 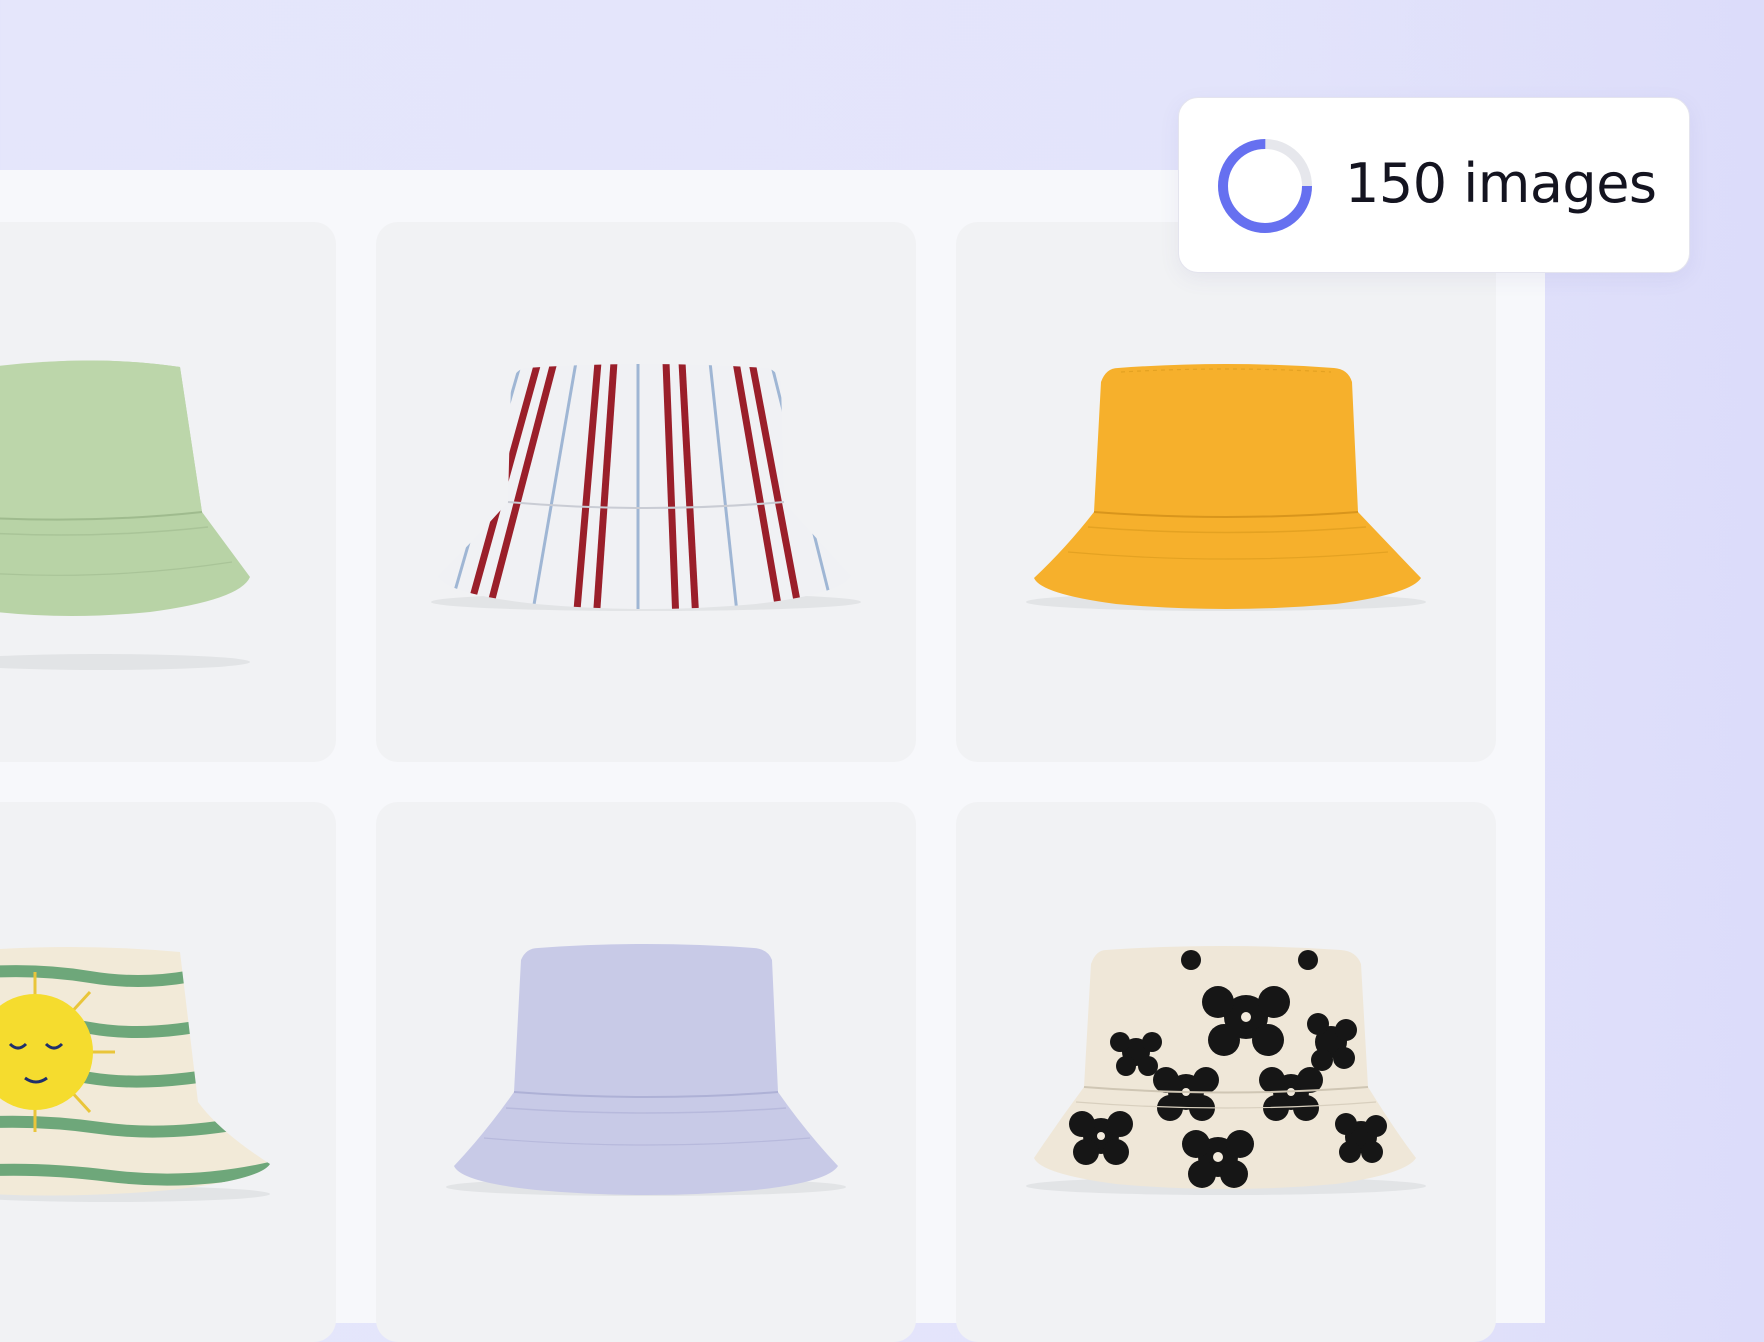 I want to click on flower-print-bucket-hat-image, so click(x=1226, y=1070).